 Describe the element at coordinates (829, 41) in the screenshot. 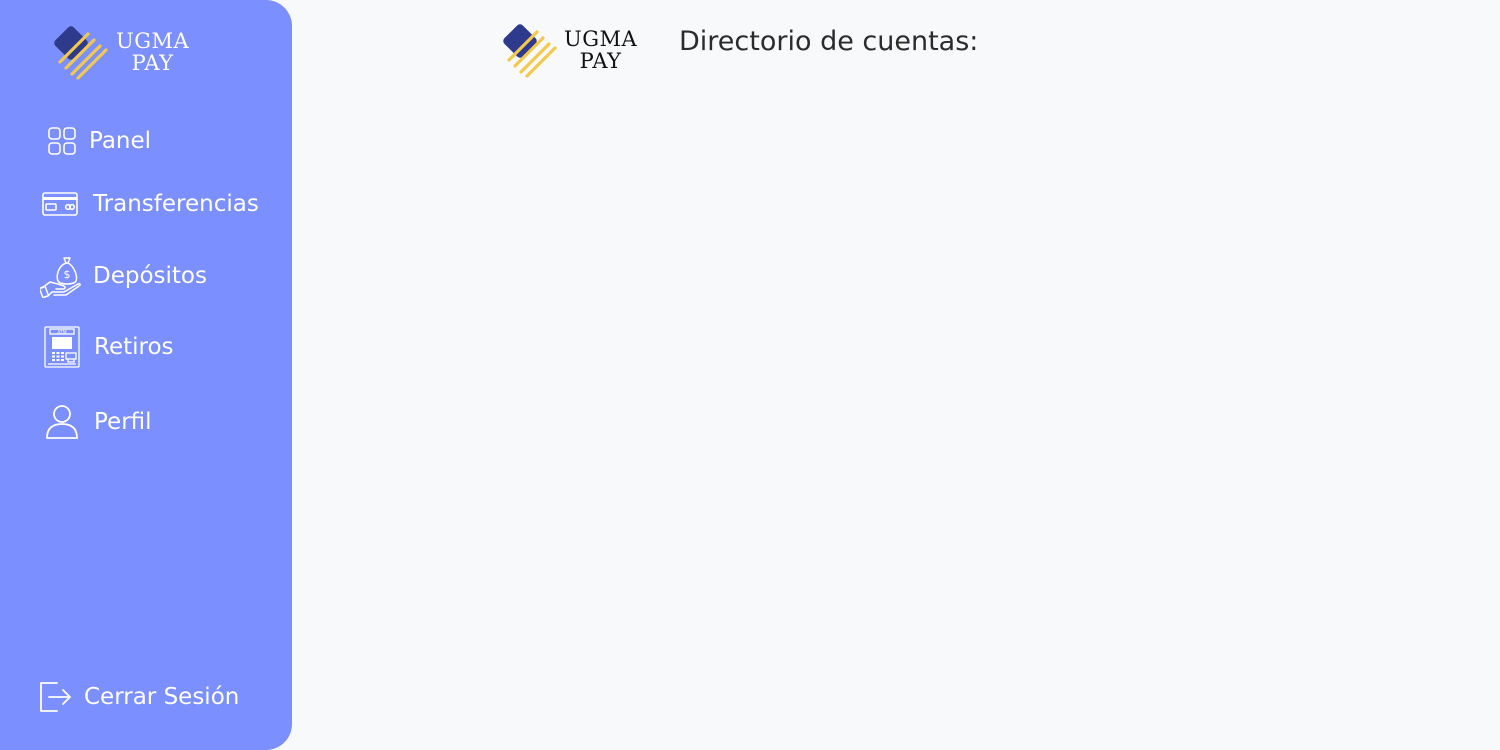

I see `page-title: Directorio de cuentas:` at that location.